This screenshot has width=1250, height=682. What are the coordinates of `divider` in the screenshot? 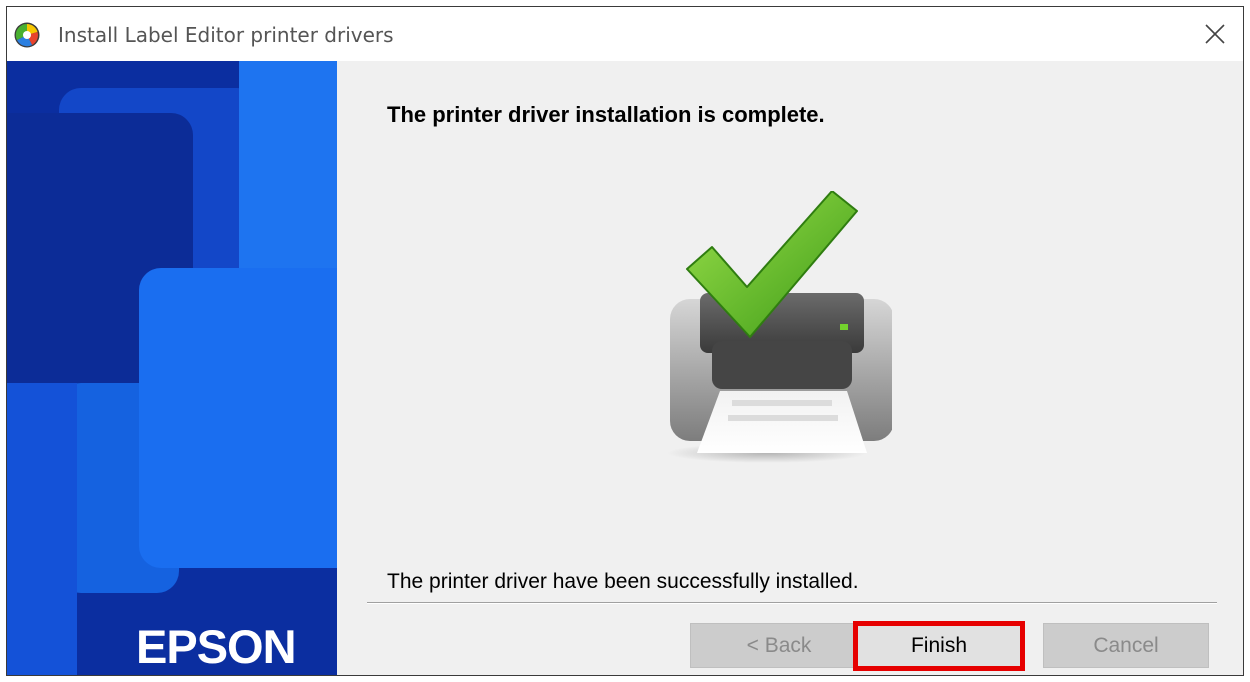 It's located at (792, 603).